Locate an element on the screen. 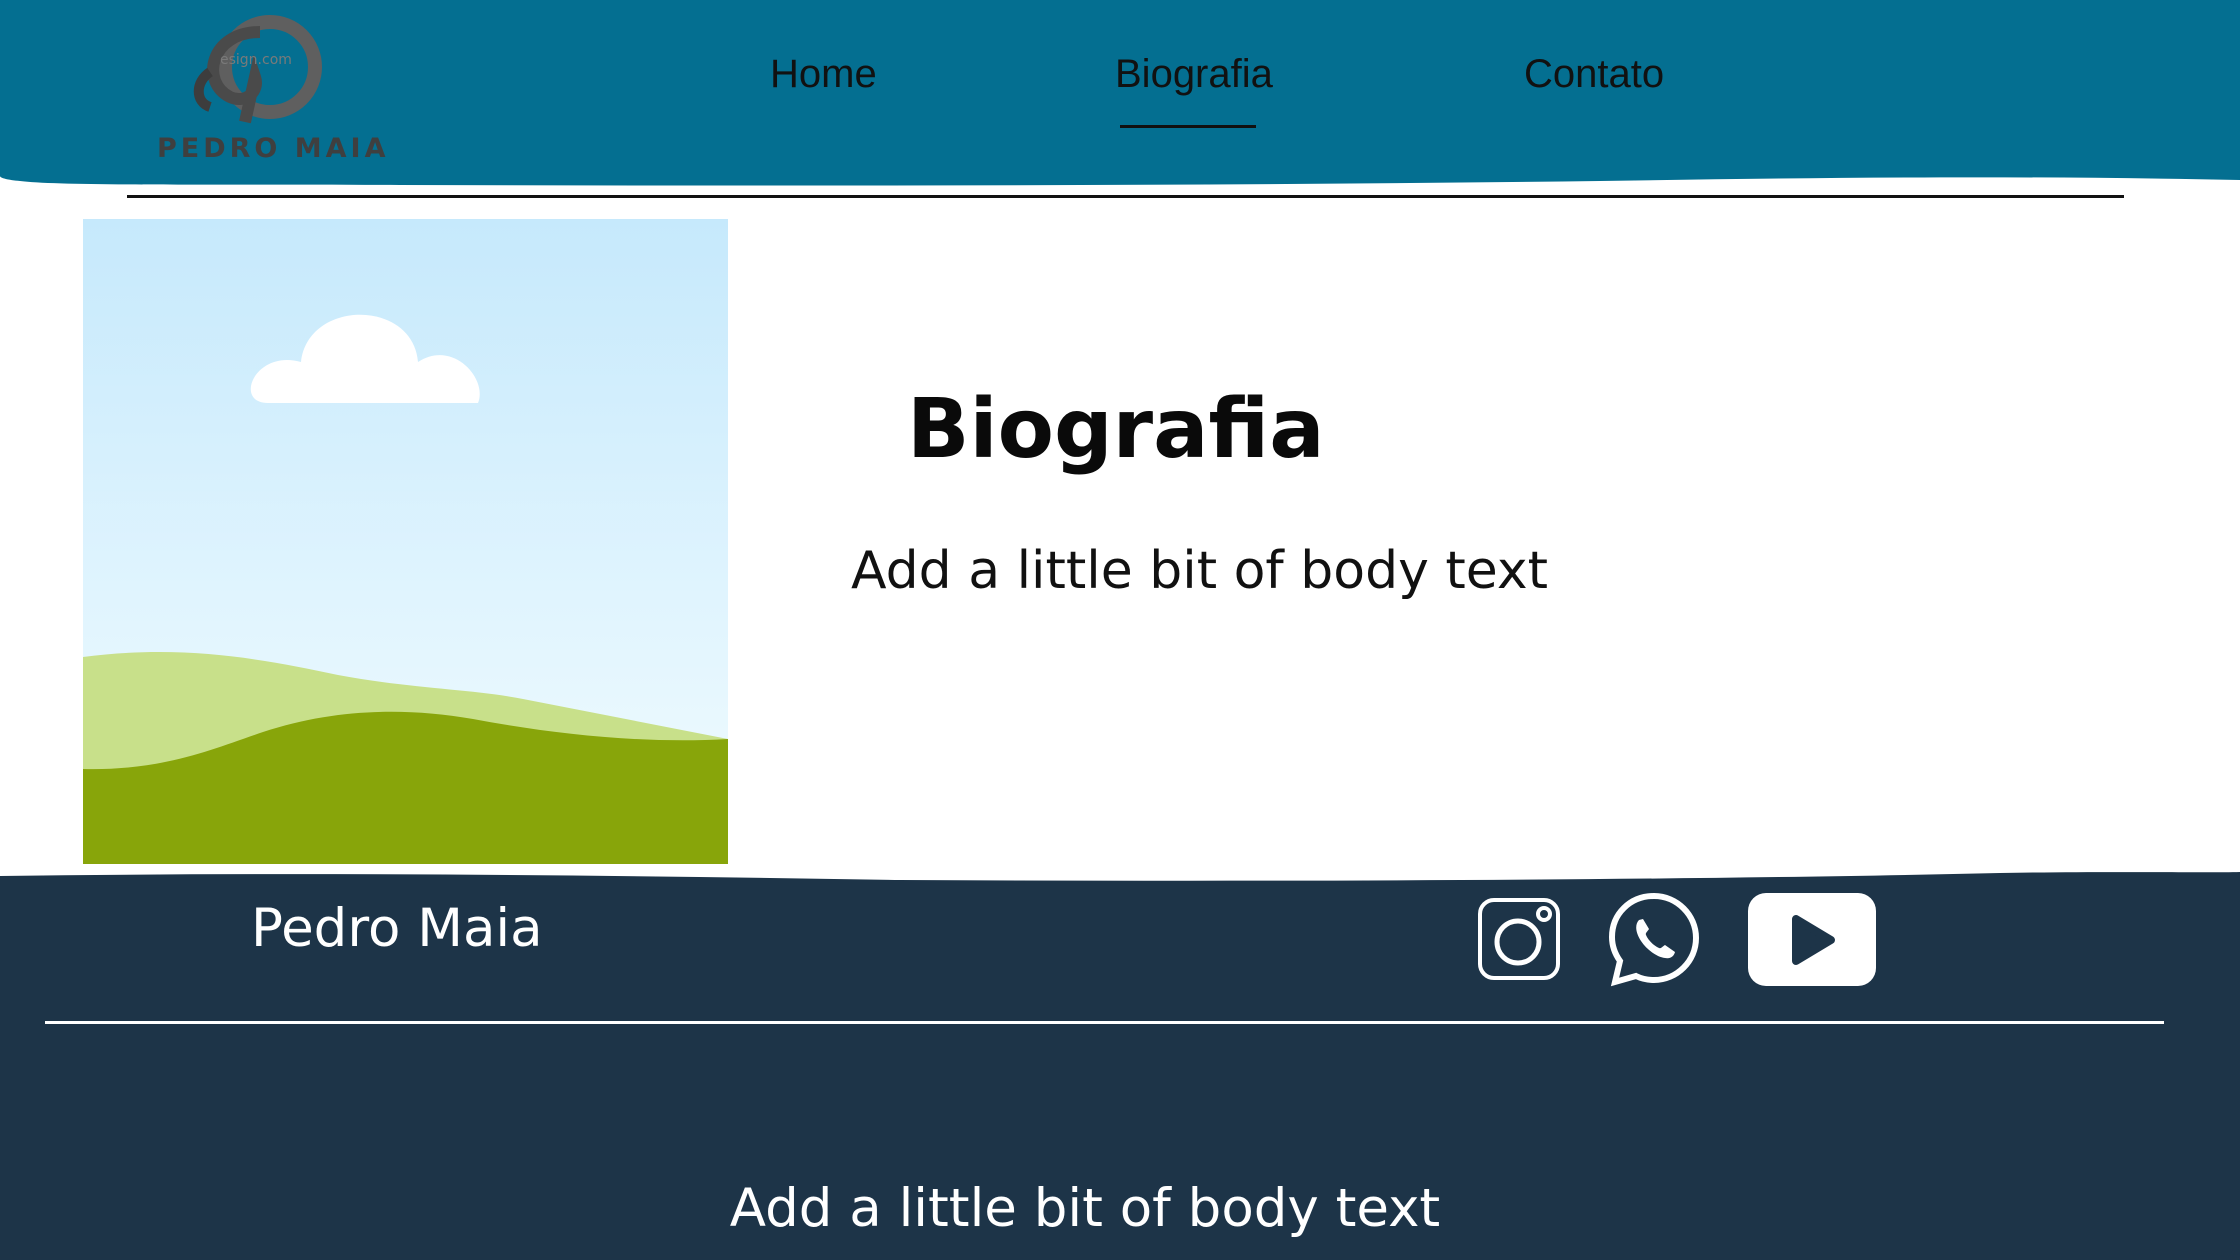 The height and width of the screenshot is (1260, 2240). footer-divider is located at coordinates (1104, 1022).